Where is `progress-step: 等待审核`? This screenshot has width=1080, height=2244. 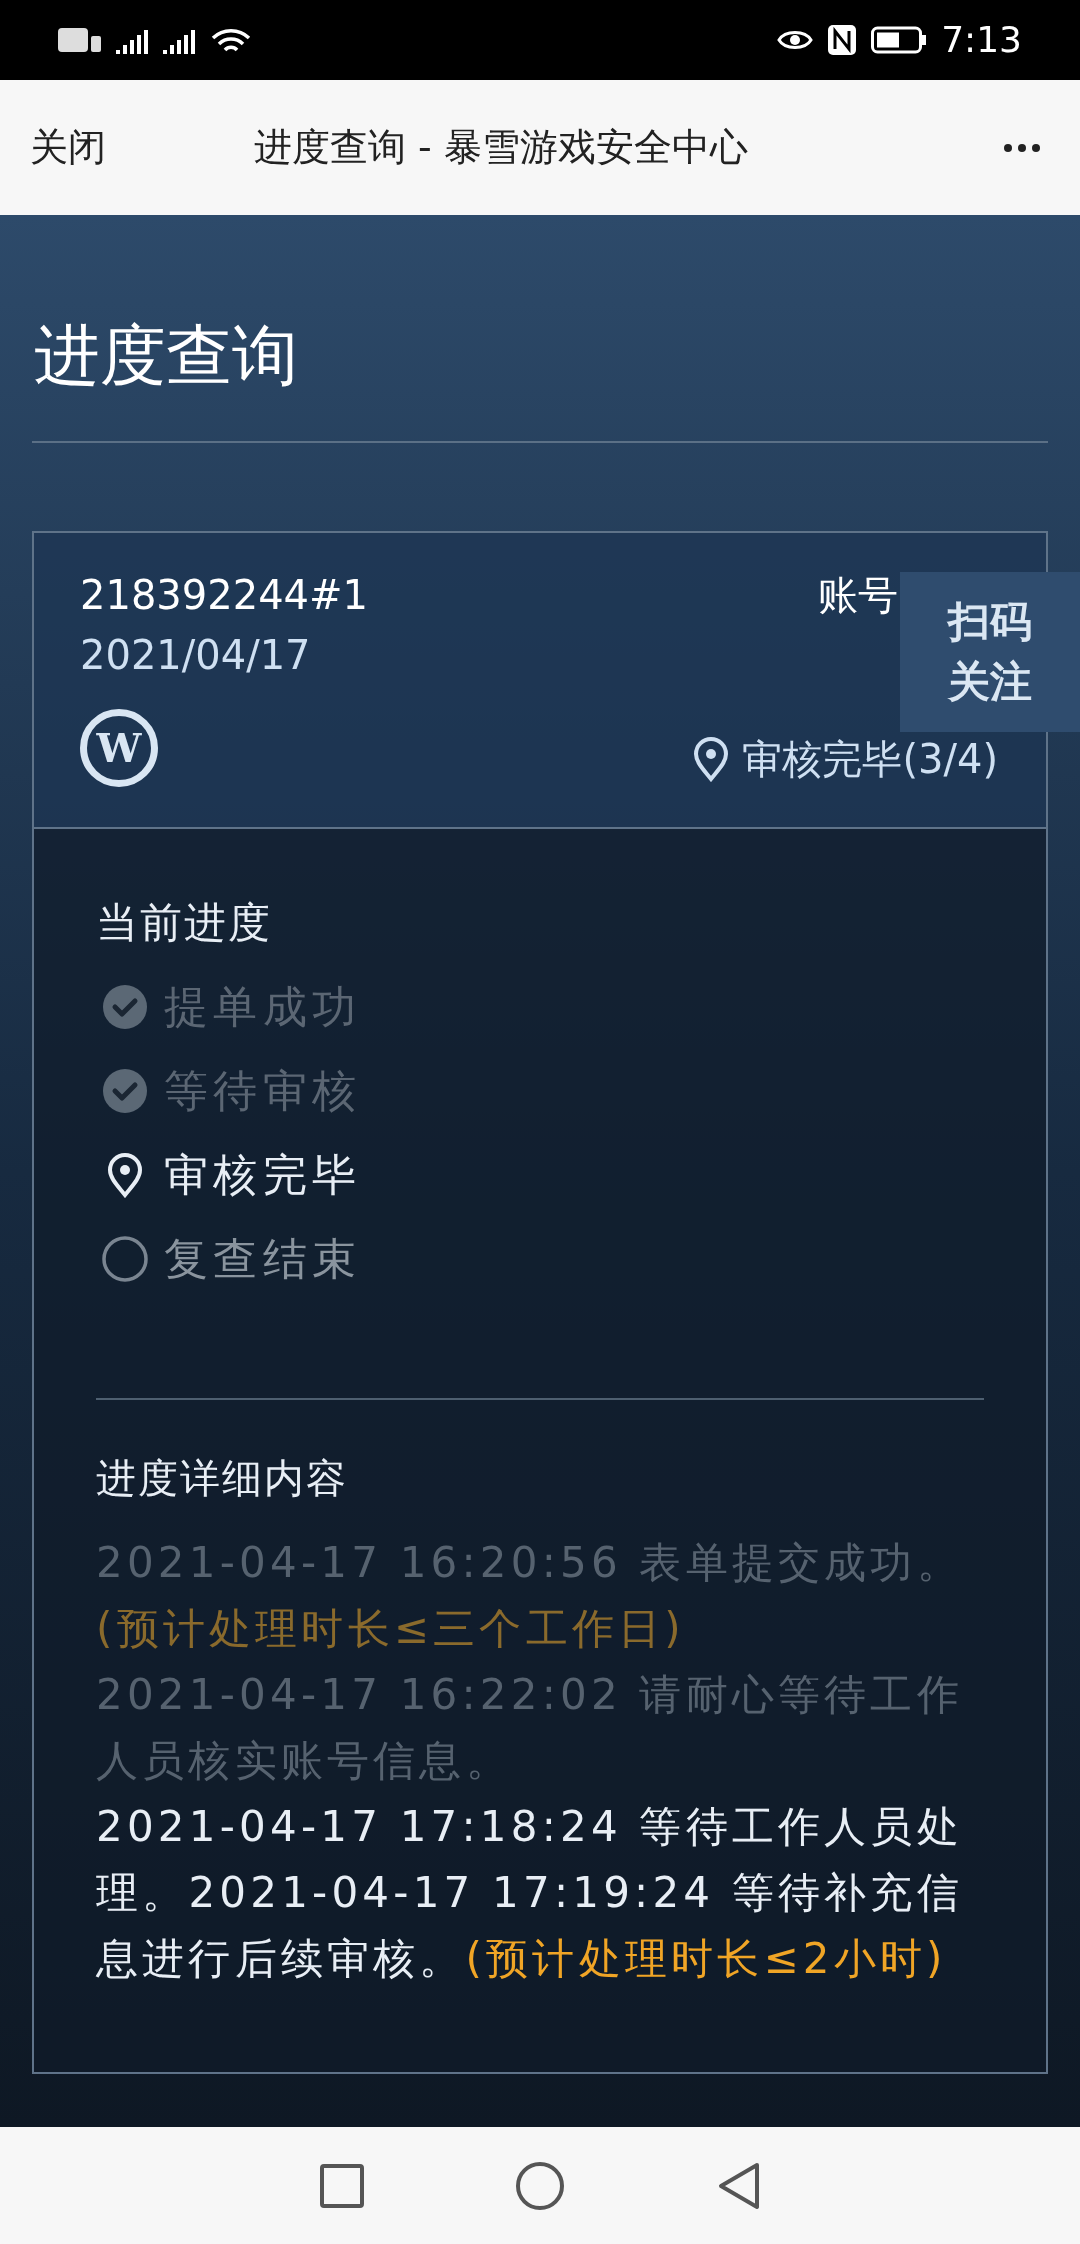 progress-step: 等待审核 is located at coordinates (263, 1091).